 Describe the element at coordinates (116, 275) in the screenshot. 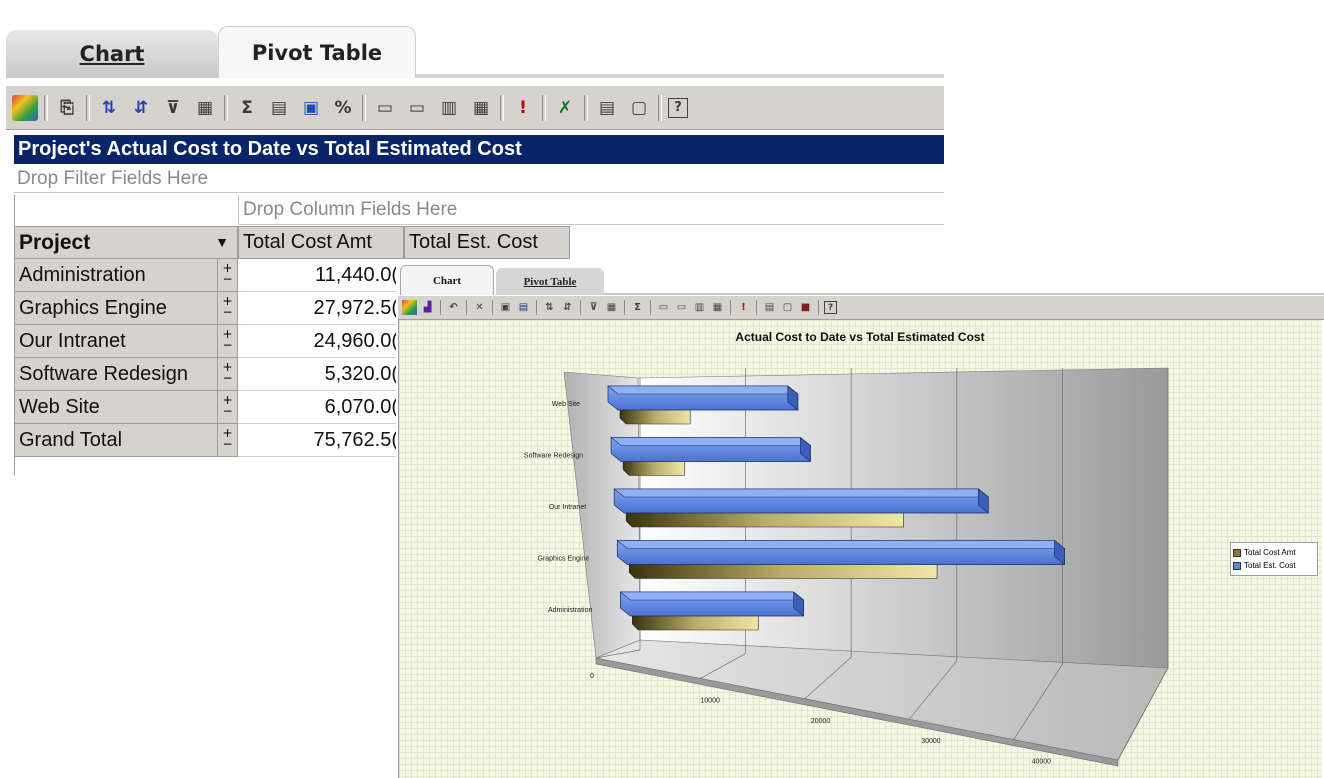

I see `row-label: Administration` at that location.